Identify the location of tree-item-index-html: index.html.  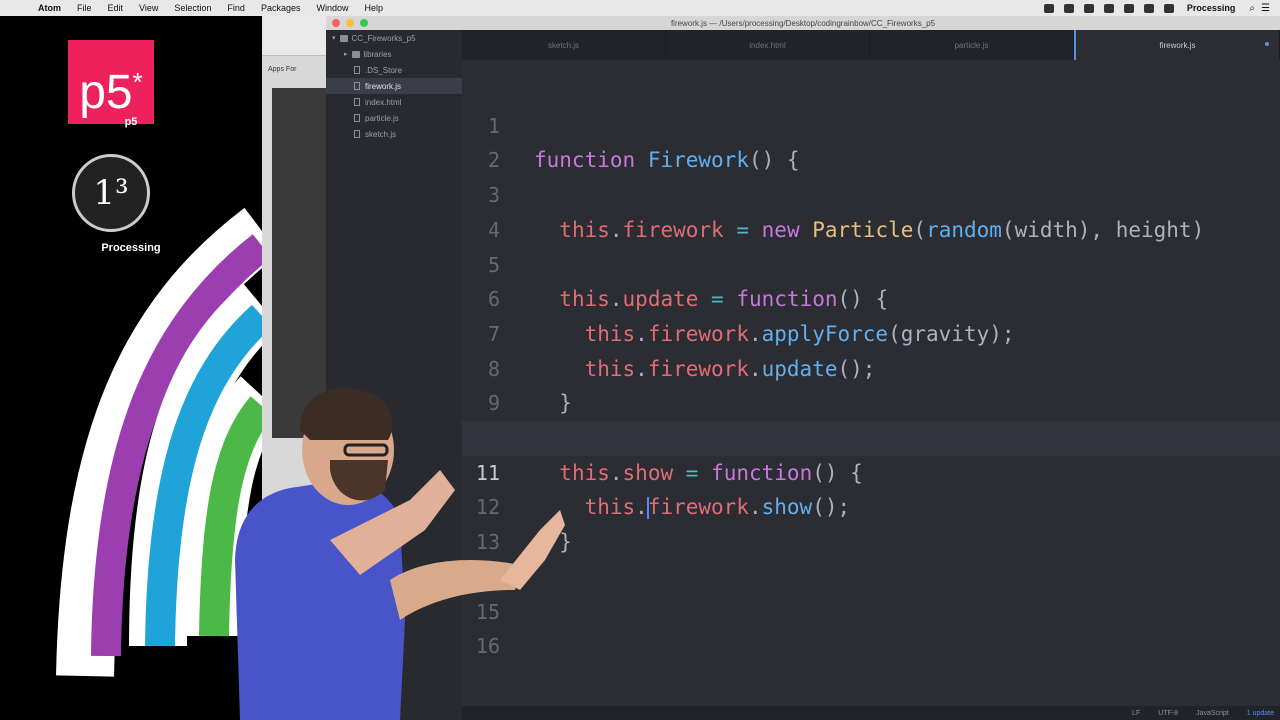
(394, 102).